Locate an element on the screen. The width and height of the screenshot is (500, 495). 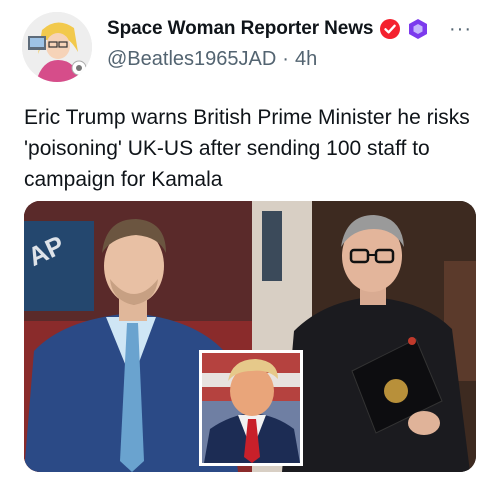
handle-row: @Beatles1965JAD · 4h is located at coordinates (212, 59).